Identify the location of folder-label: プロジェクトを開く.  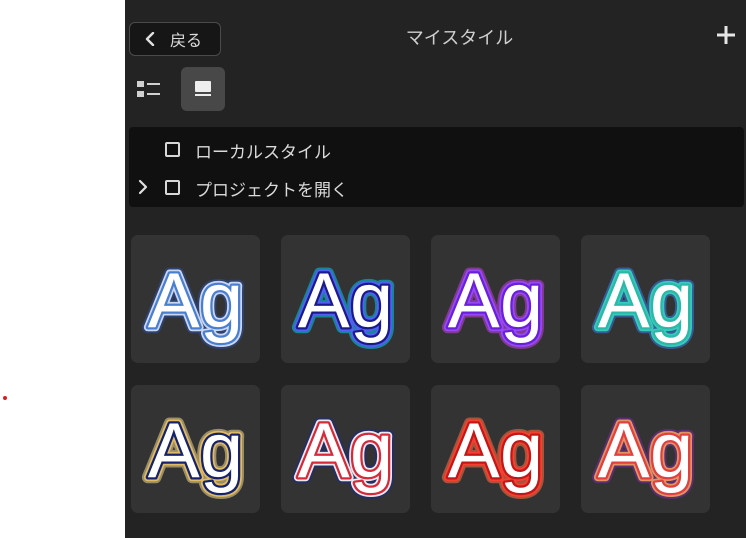
(271, 191).